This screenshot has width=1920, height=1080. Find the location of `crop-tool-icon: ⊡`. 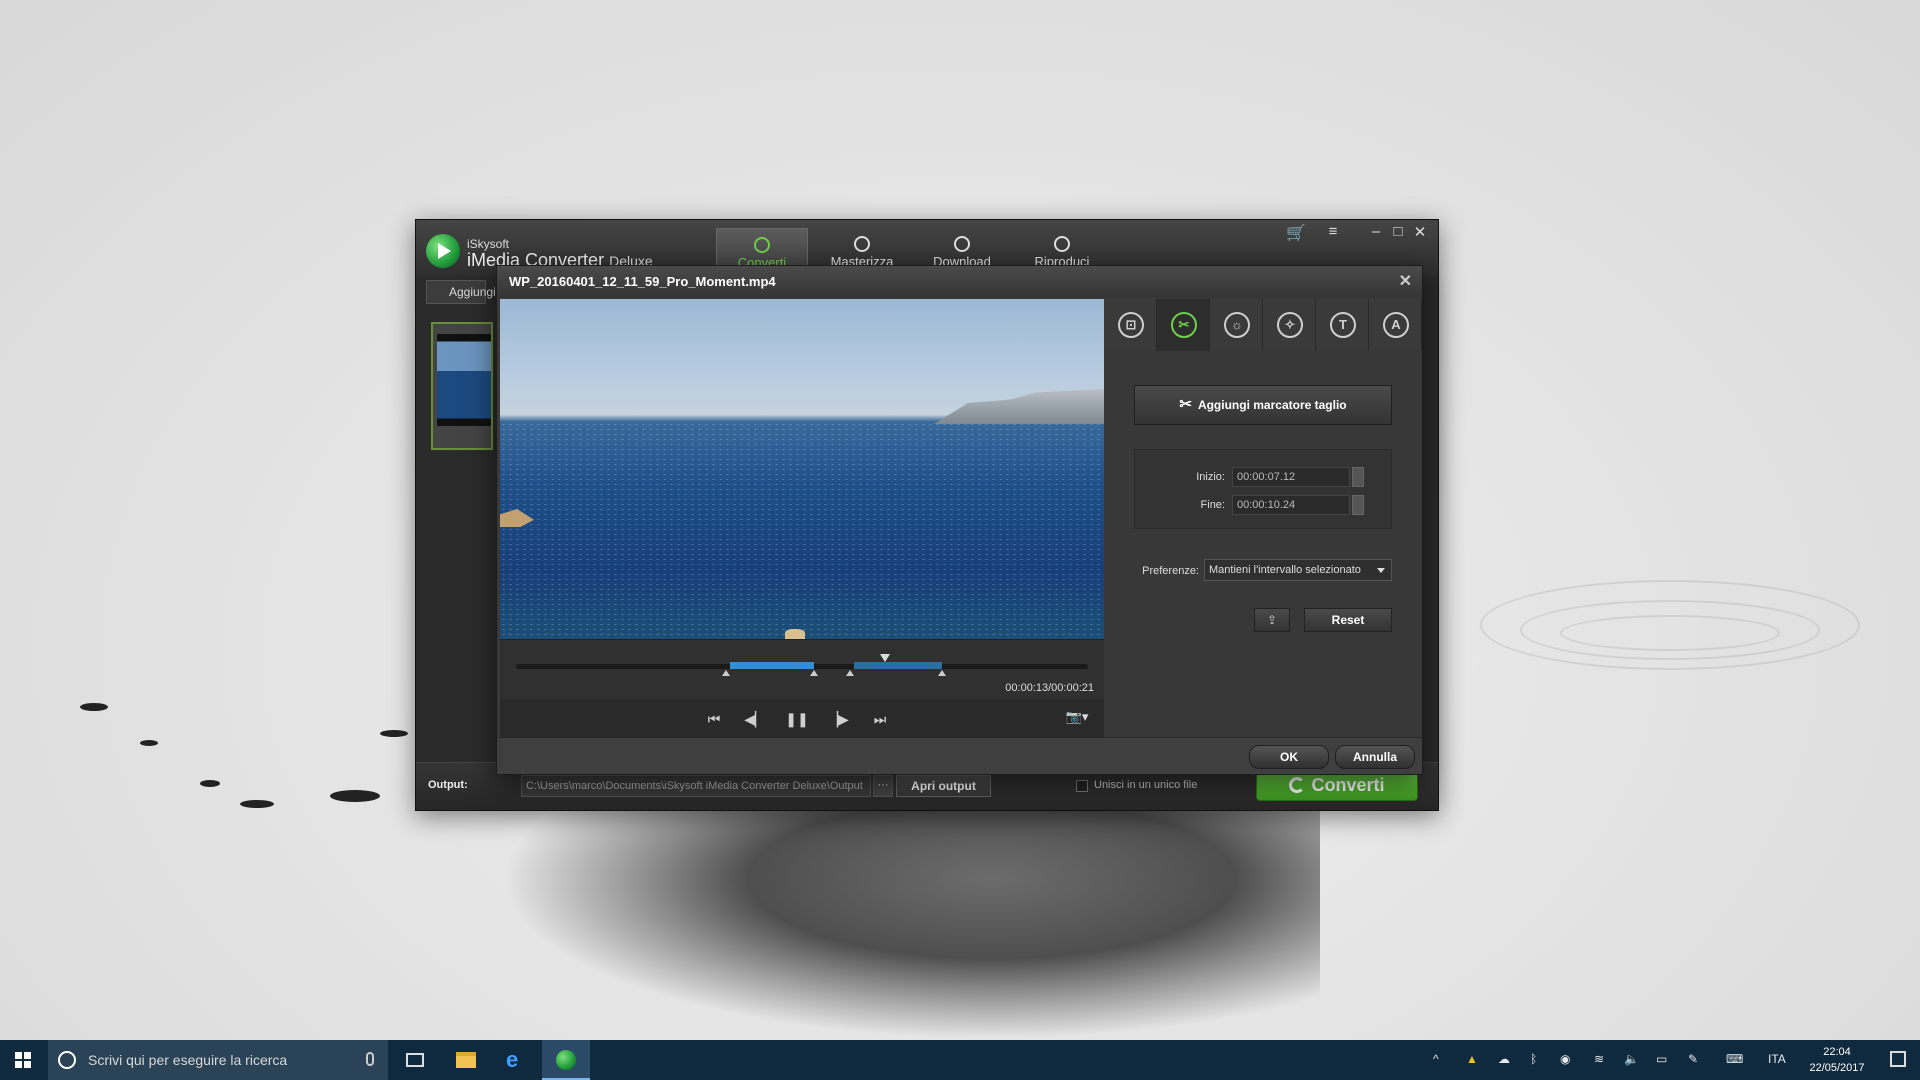

crop-tool-icon: ⊡ is located at coordinates (1131, 325).